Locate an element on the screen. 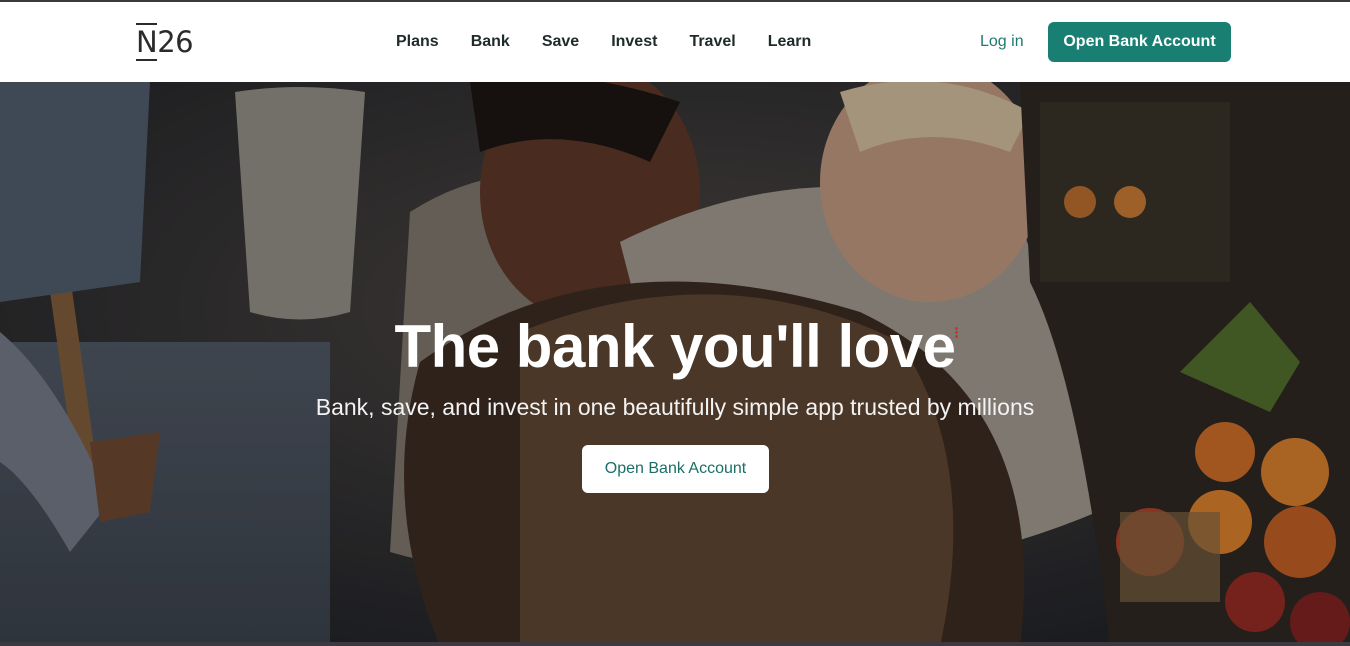 This screenshot has height=646, width=1350. red-marker-icon is located at coordinates (957, 333).